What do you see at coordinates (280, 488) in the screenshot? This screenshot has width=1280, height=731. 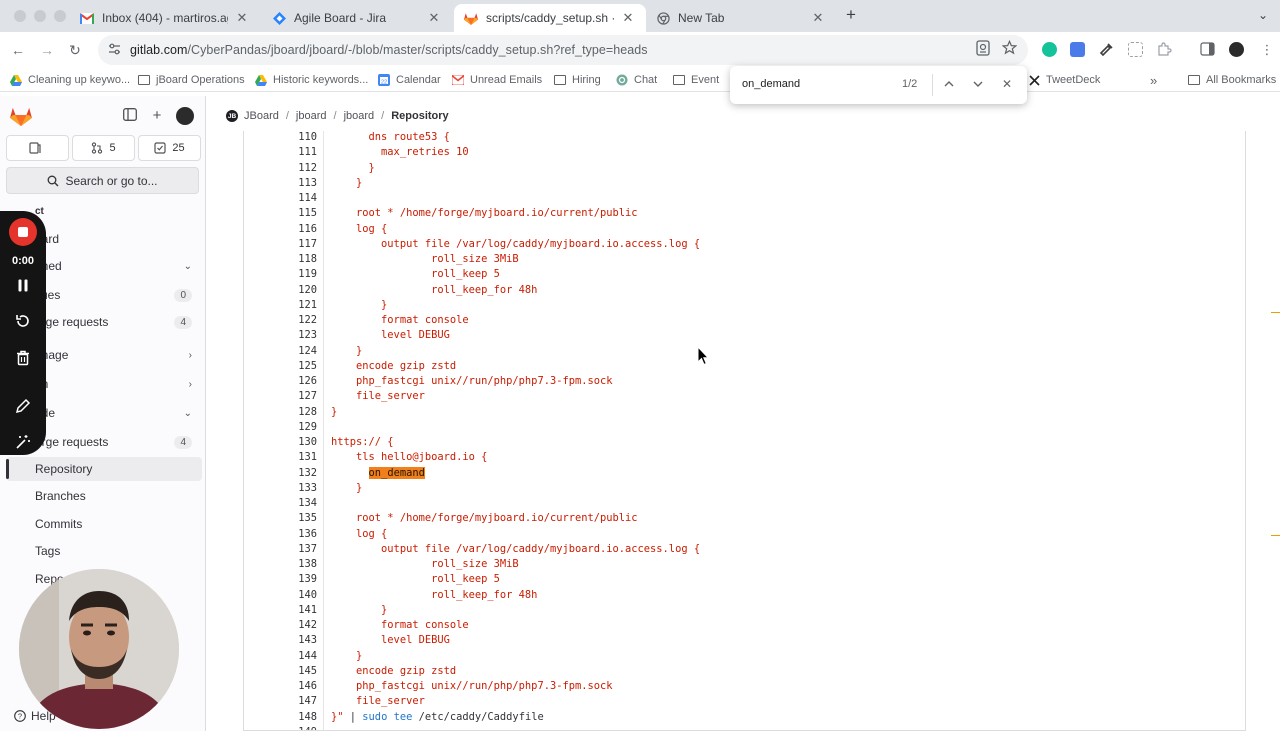 I see `line-number: 133` at bounding box center [280, 488].